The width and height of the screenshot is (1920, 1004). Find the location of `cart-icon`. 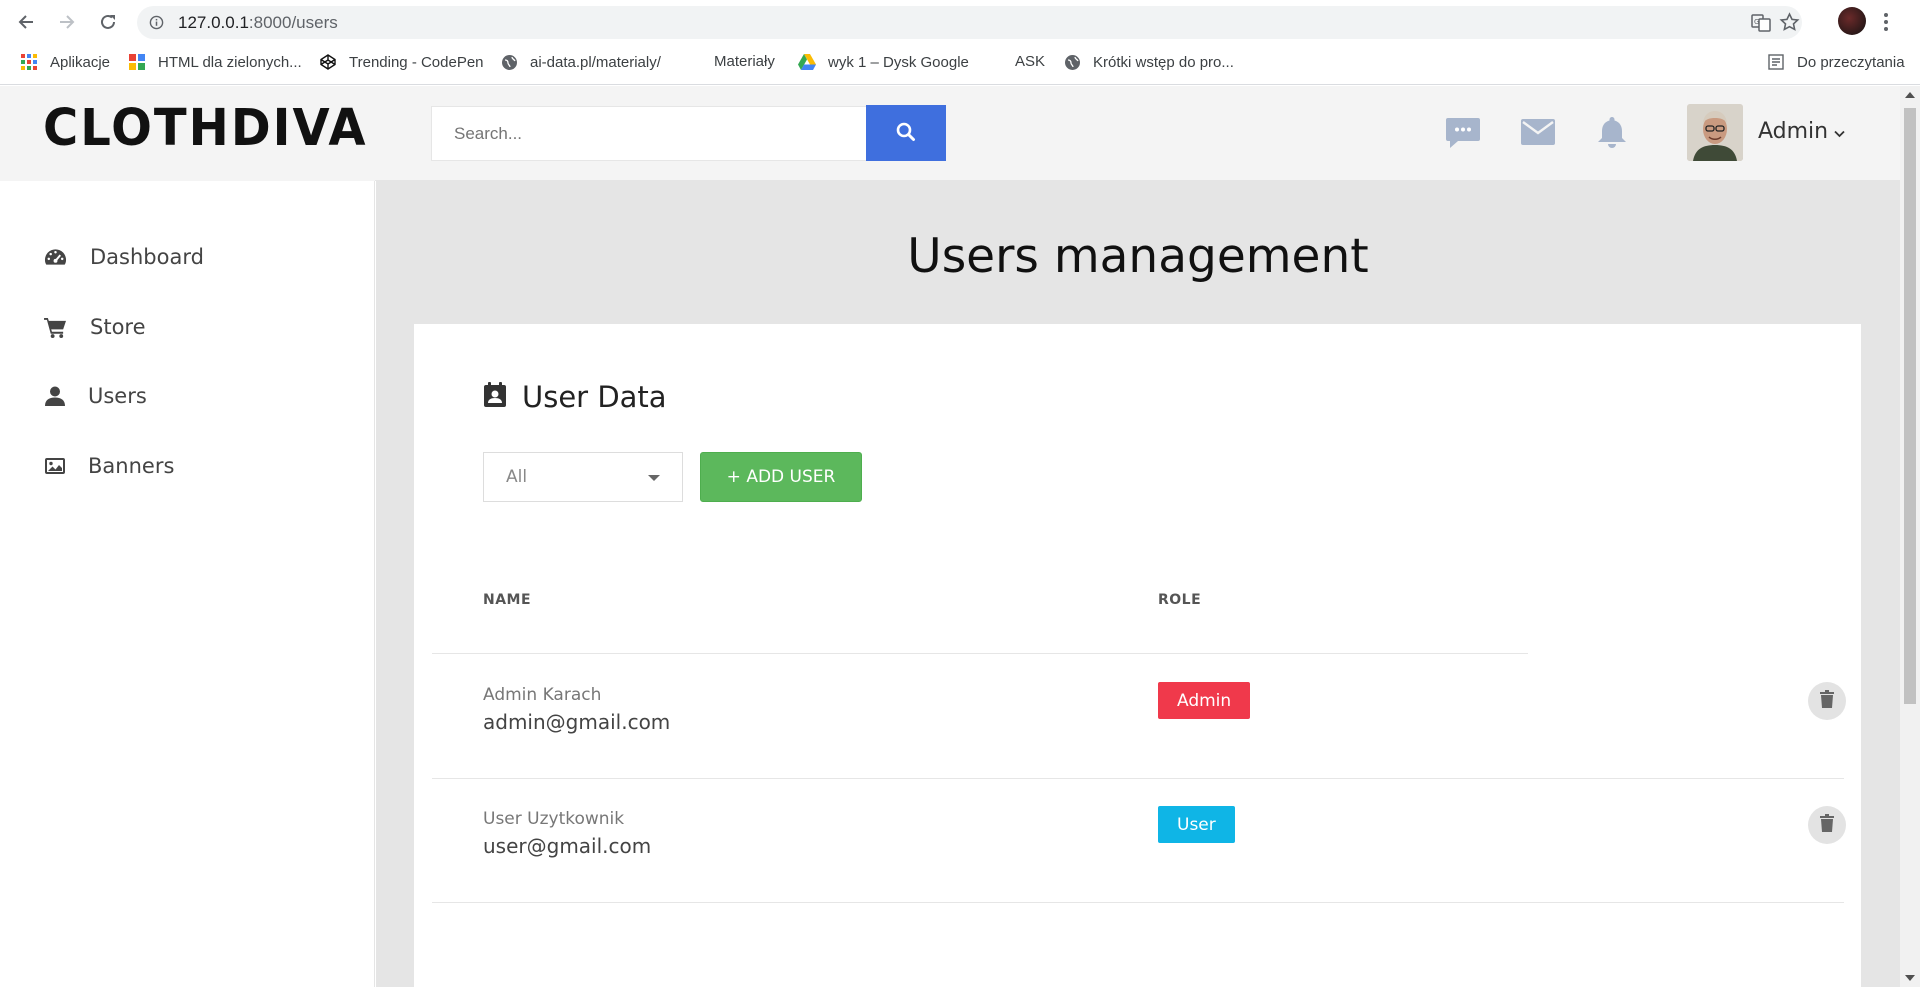

cart-icon is located at coordinates (55, 327).